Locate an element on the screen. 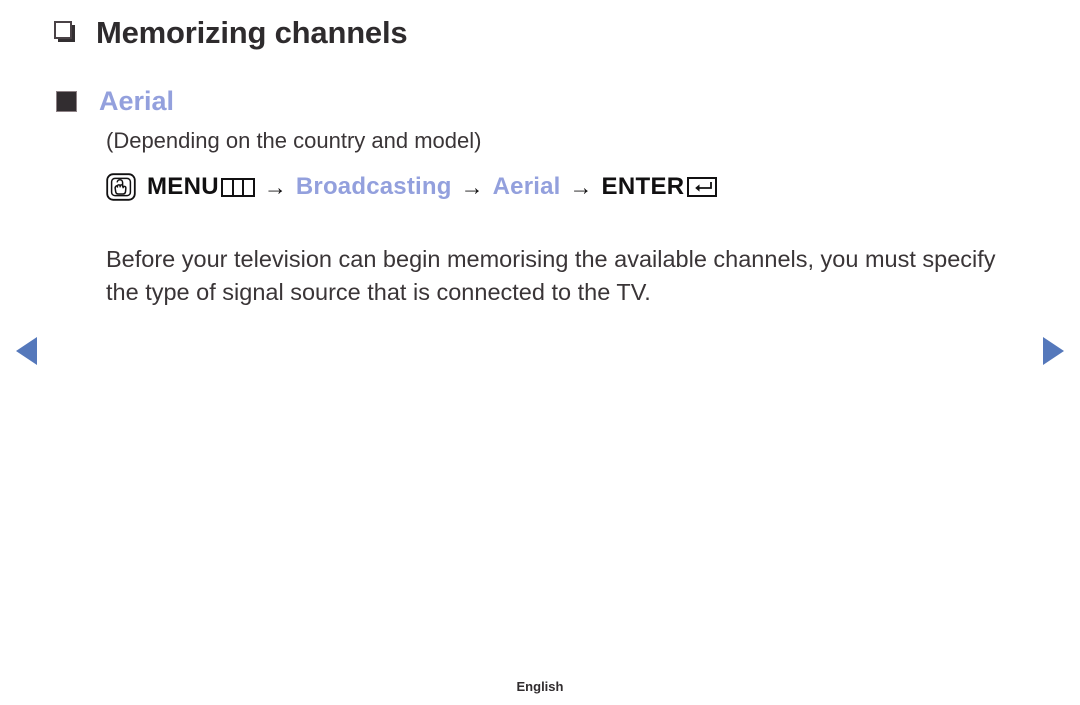 The width and height of the screenshot is (1080, 705). section-heading: Aerial is located at coordinates (137, 100).